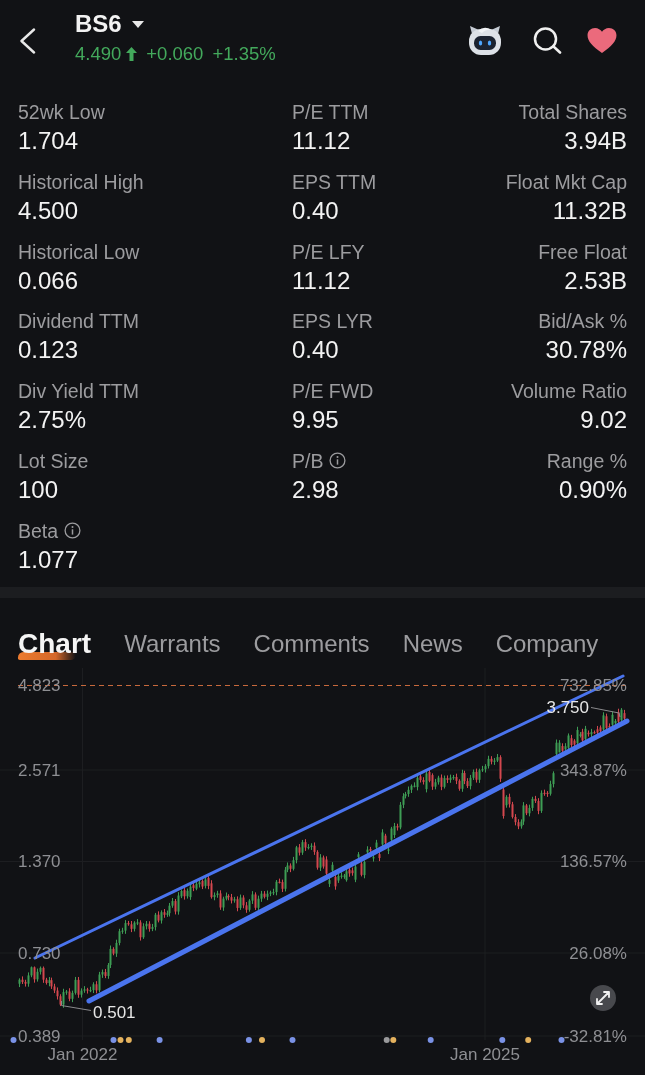 This screenshot has width=645, height=1075. What do you see at coordinates (49, 210) in the screenshot?
I see `stat-value: 4.500` at bounding box center [49, 210].